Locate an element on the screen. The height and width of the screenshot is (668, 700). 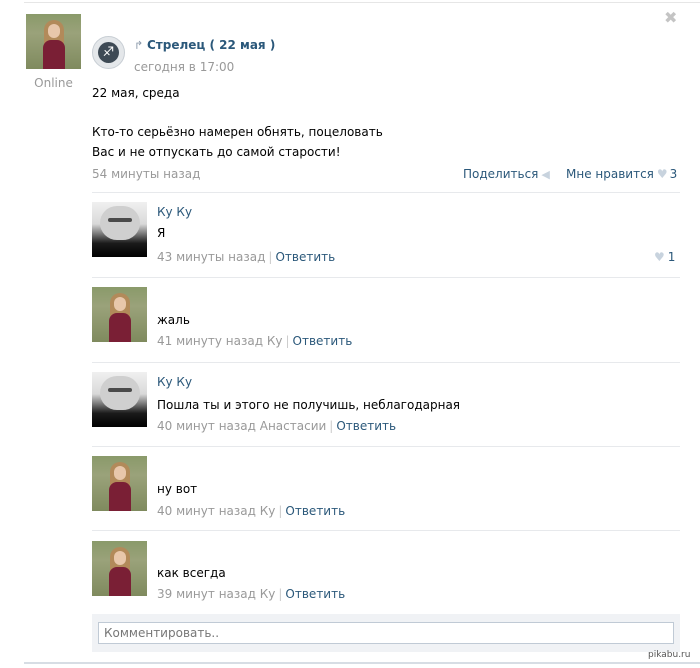
author-avatar-column is located at coordinates (53, 41).